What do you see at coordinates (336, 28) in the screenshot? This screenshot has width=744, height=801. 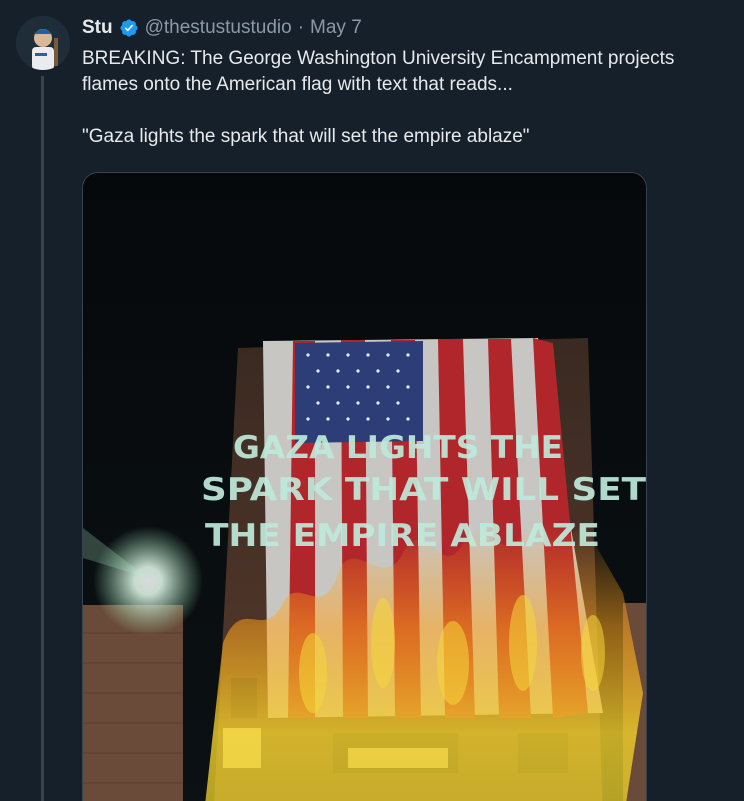 I see `tweet-date: May 7` at bounding box center [336, 28].